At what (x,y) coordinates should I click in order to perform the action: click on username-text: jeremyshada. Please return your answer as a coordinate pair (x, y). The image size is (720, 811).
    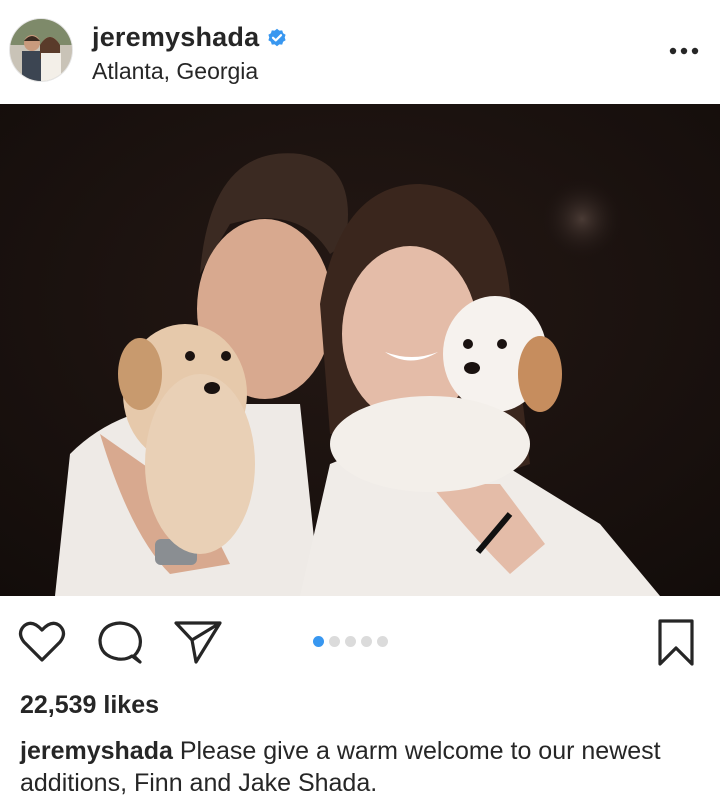
    Looking at the image, I should click on (175, 37).